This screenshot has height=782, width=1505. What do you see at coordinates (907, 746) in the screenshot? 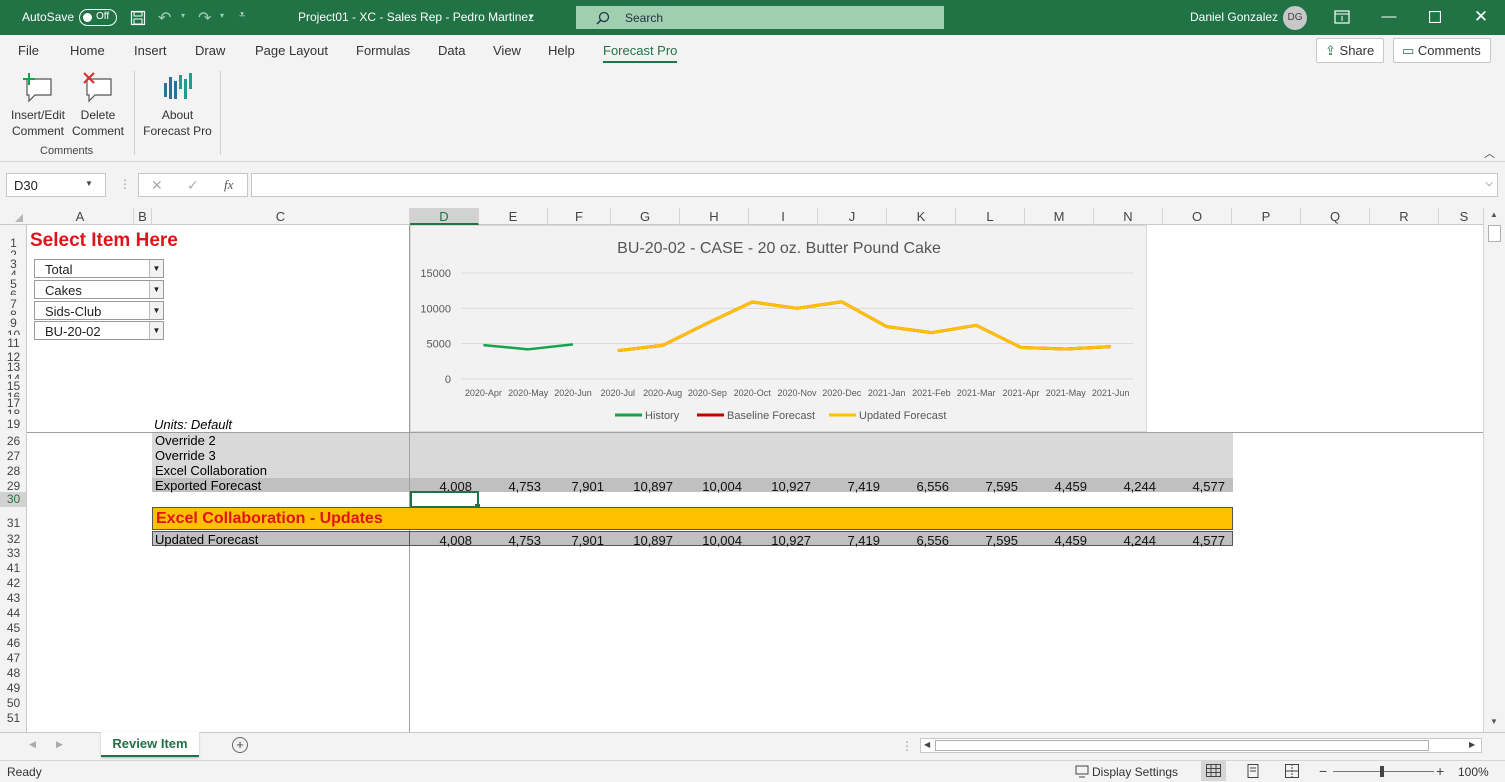
I see `tab-splitter-icon: ⋮` at bounding box center [907, 746].